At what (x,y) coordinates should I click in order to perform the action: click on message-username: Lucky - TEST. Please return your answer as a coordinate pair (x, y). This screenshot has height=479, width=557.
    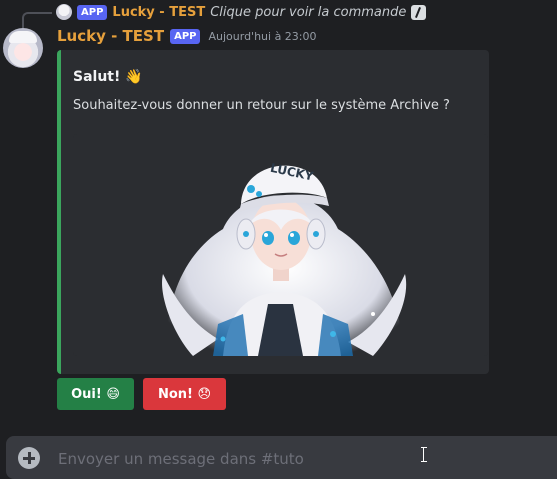
    Looking at the image, I should click on (110, 36).